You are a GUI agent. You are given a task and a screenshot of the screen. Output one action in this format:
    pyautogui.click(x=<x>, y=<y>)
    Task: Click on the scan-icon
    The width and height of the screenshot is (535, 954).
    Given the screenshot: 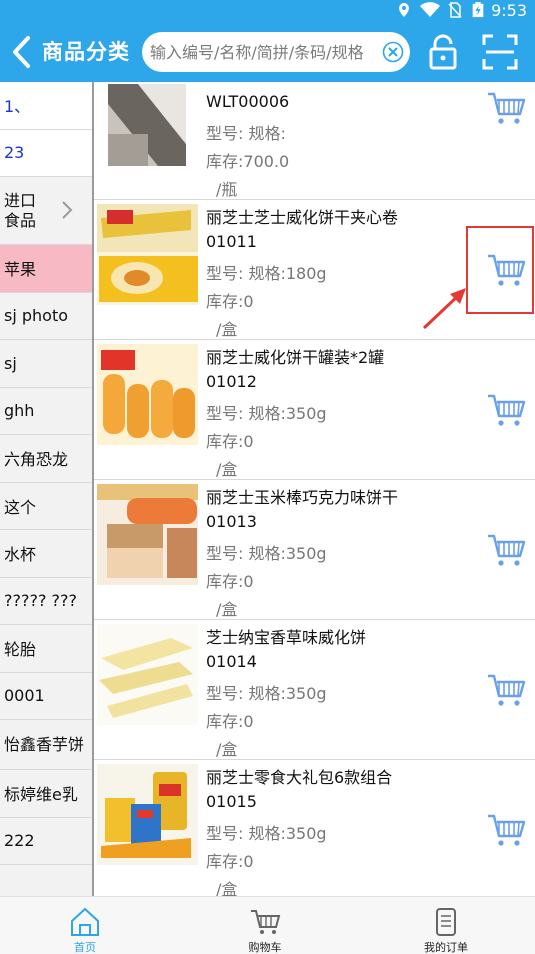 What is the action you would take?
    pyautogui.click(x=500, y=52)
    